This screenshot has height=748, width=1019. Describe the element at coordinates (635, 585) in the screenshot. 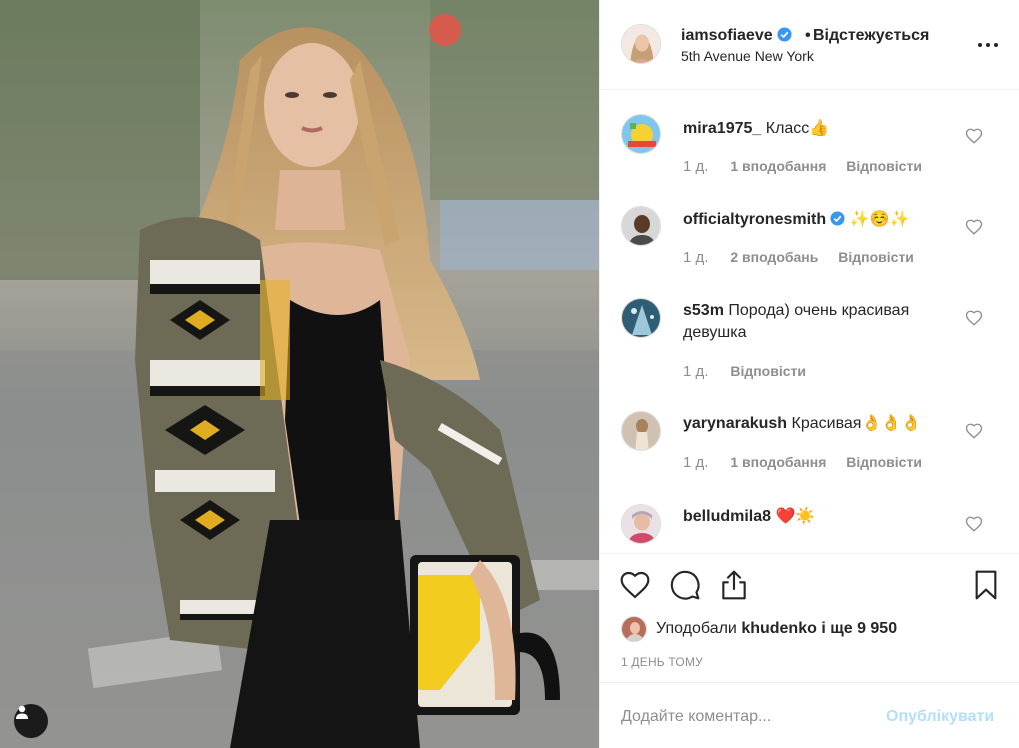

I see `like-heart-icon` at that location.